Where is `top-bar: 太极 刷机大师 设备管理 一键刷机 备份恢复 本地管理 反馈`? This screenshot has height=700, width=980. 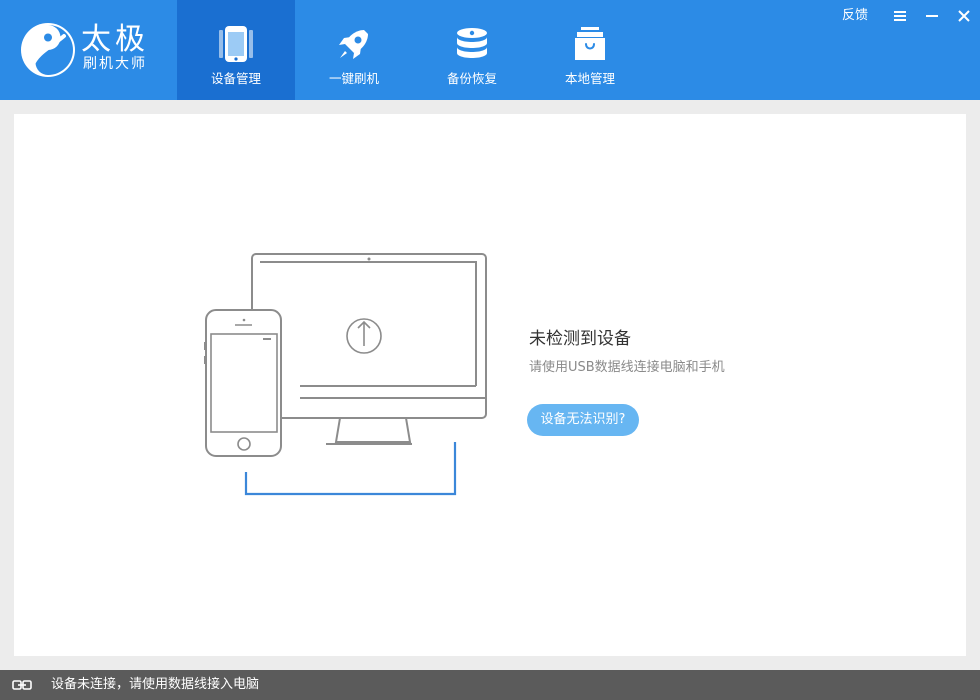
top-bar: 太极 刷机大师 设备管理 一键刷机 备份恢复 本地管理 反馈 is located at coordinates (490, 50).